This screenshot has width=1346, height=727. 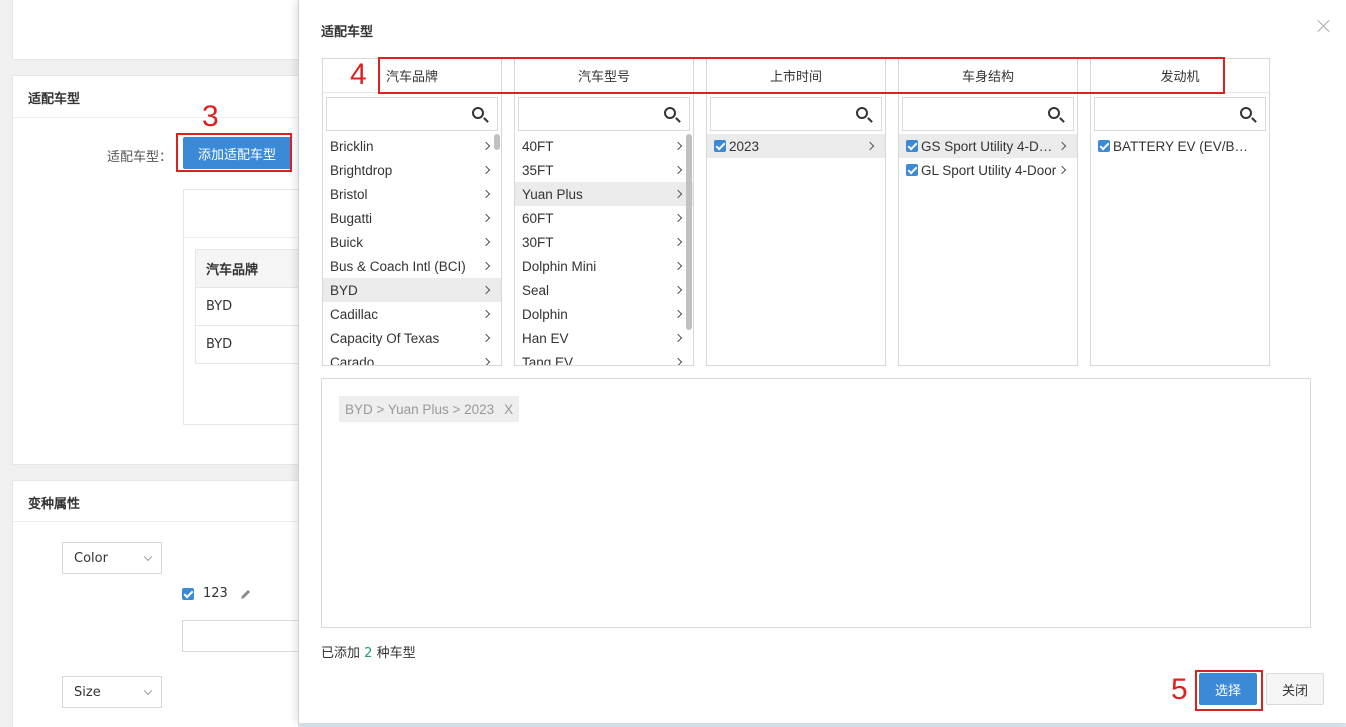 What do you see at coordinates (412, 266) in the screenshot?
I see `list-item: Bus & Coach Intl (BCI)` at bounding box center [412, 266].